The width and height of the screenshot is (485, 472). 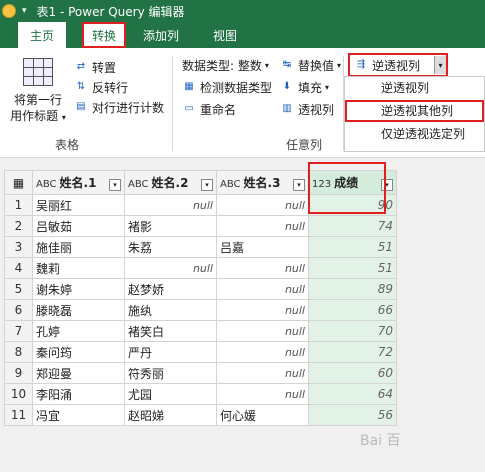 I want to click on tab-home: 主页, so click(x=42, y=35).